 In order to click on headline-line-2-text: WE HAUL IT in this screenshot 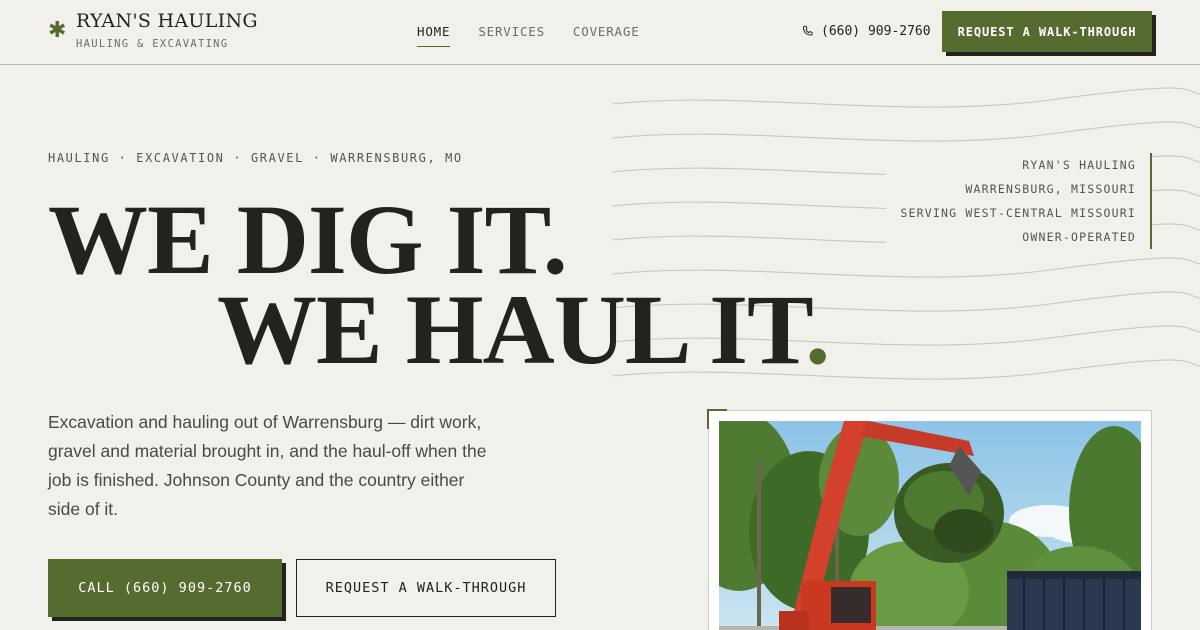, I will do `click(511, 329)`.